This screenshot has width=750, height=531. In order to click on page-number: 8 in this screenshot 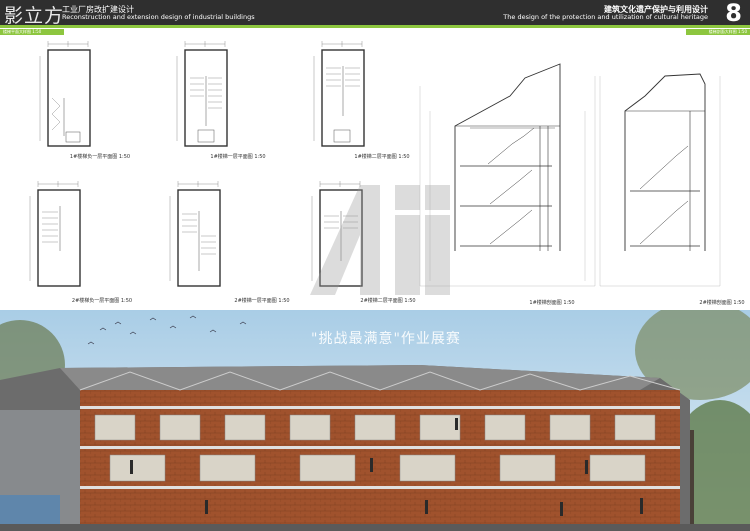, I will do `click(733, 13)`.